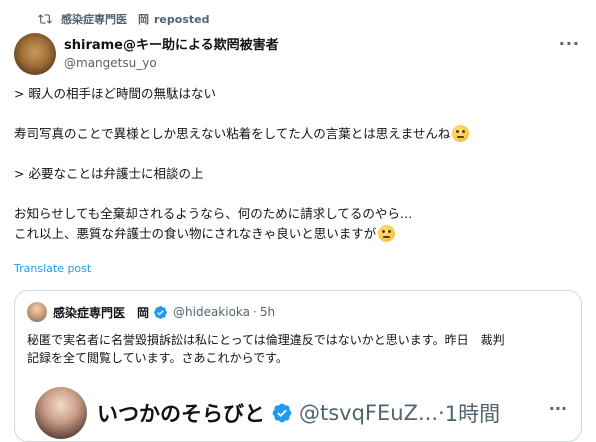 This screenshot has width=596, height=442. What do you see at coordinates (211, 312) in the screenshot?
I see `quoted-handle: @hideakioka` at bounding box center [211, 312].